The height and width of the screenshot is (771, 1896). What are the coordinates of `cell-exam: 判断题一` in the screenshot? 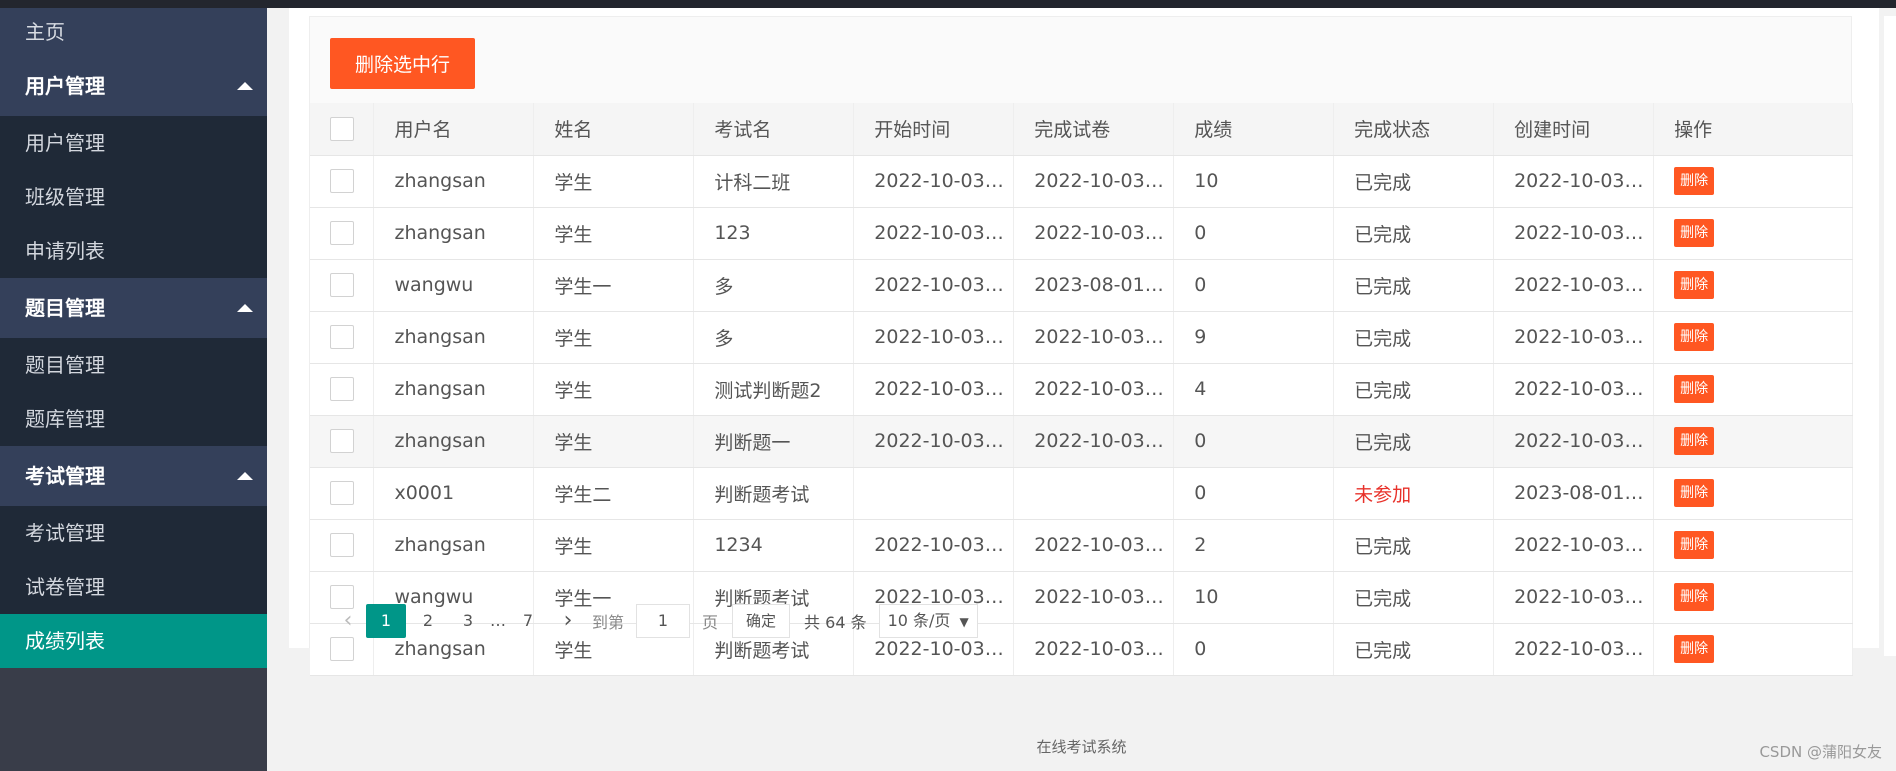 It's located at (774, 441).